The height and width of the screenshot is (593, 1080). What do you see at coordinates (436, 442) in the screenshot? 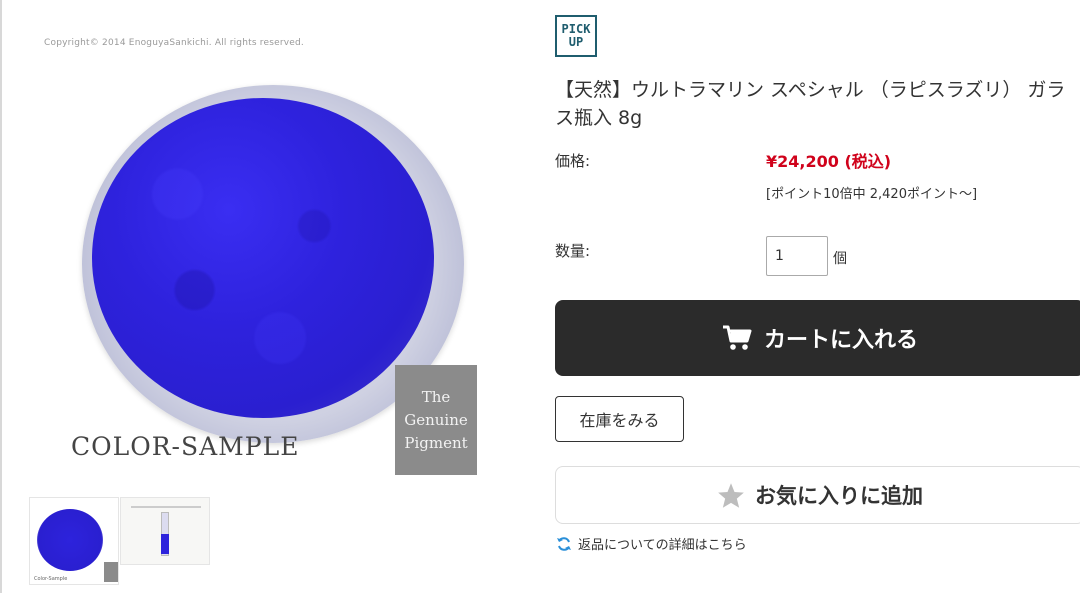
I see `badge-line: Pigment` at bounding box center [436, 442].